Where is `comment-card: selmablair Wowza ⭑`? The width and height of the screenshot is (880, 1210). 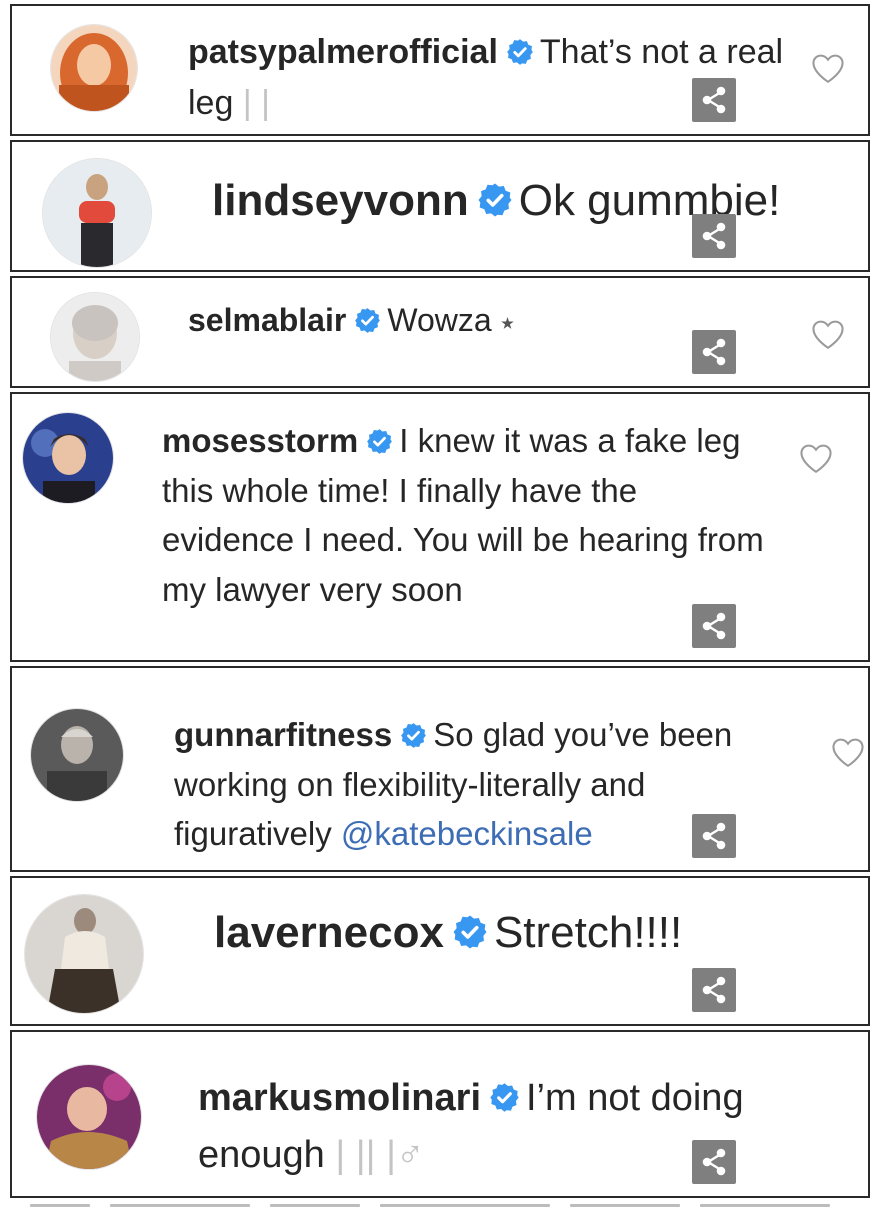
comment-card: selmablair Wowza ⭑ is located at coordinates (440, 332).